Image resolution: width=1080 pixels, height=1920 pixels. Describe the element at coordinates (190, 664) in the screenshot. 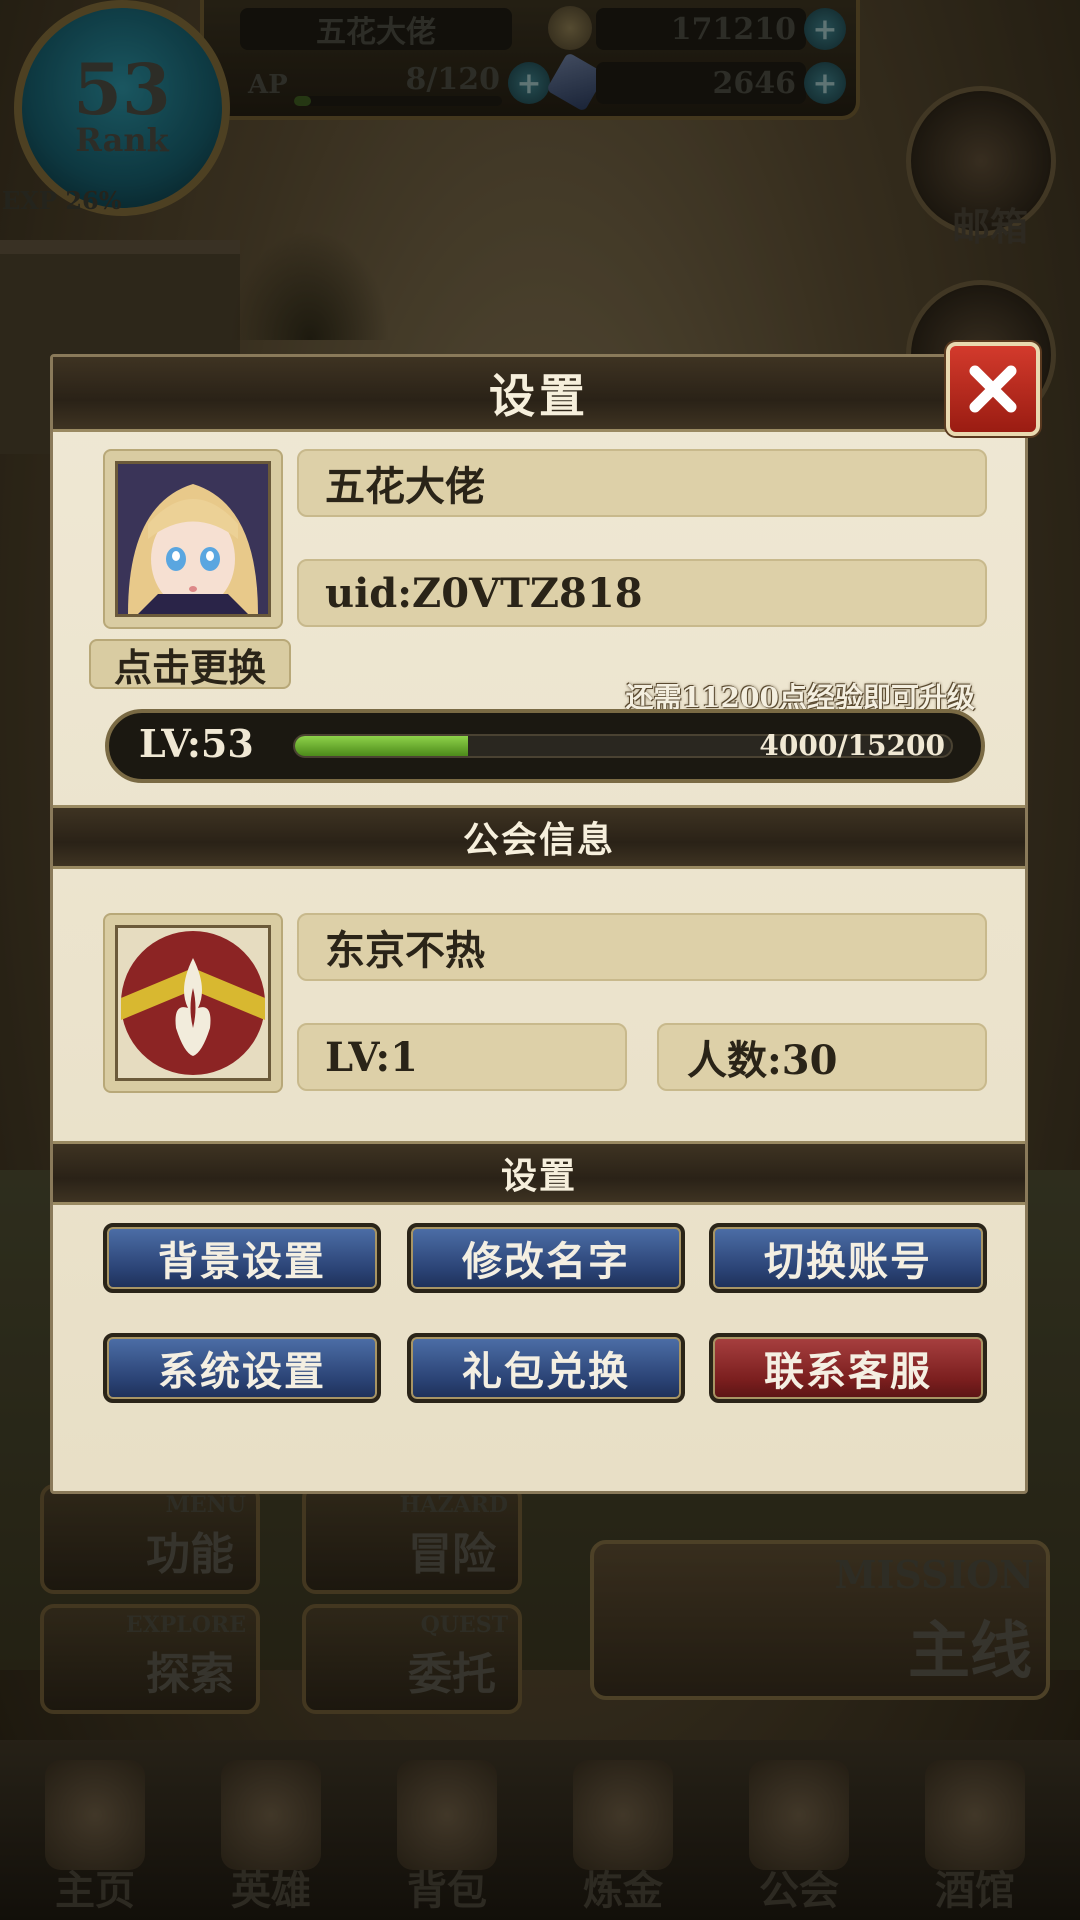

I see `change-avatar-button: 点击更换` at that location.